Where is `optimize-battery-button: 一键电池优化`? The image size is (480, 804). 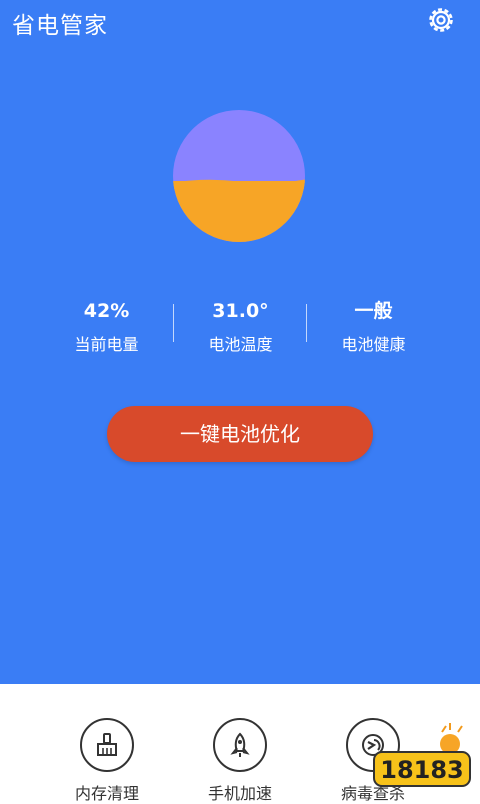 optimize-battery-button: 一键电池优化 is located at coordinates (240, 434).